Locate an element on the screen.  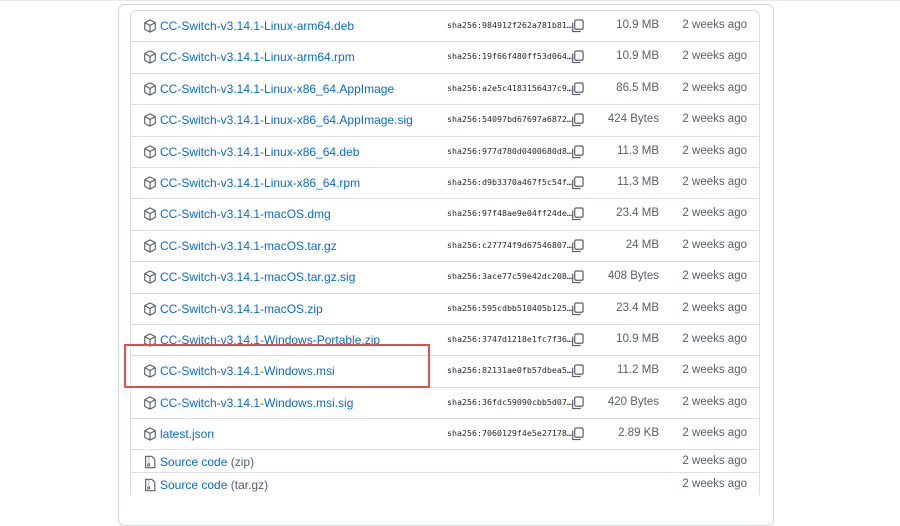
source-code-zip-link: Source code (zip) is located at coordinates (207, 462).